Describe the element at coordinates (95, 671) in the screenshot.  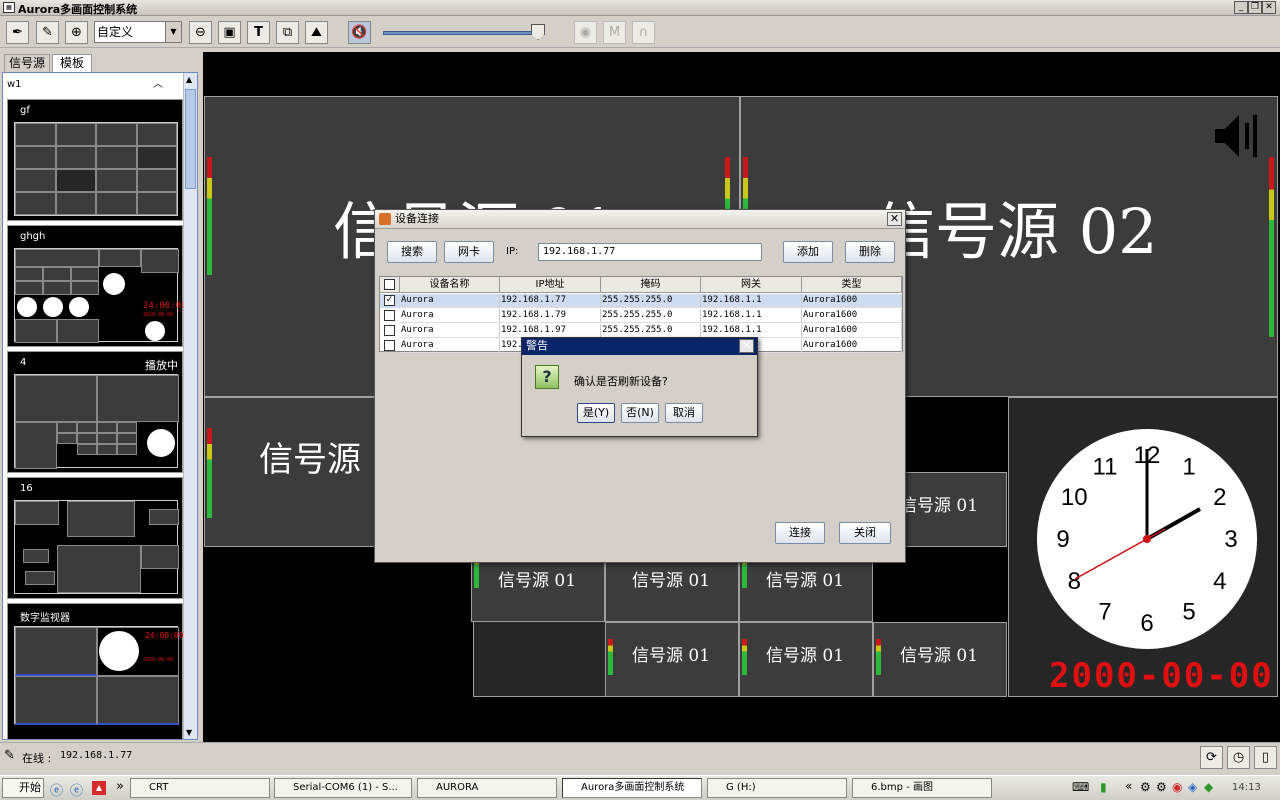
I see `template-item: 数字监视器 24:00:00 2020-00-00` at that location.